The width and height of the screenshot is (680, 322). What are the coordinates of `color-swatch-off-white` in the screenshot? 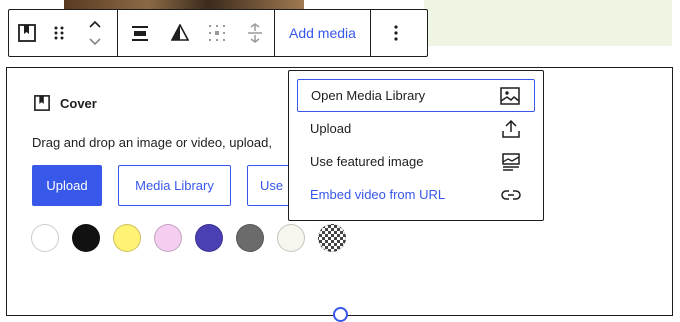 It's located at (291, 238).